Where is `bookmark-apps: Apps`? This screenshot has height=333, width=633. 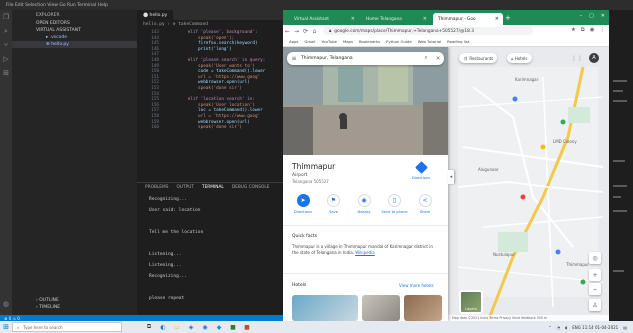
bookmark-apps: Apps is located at coordinates (293, 41).